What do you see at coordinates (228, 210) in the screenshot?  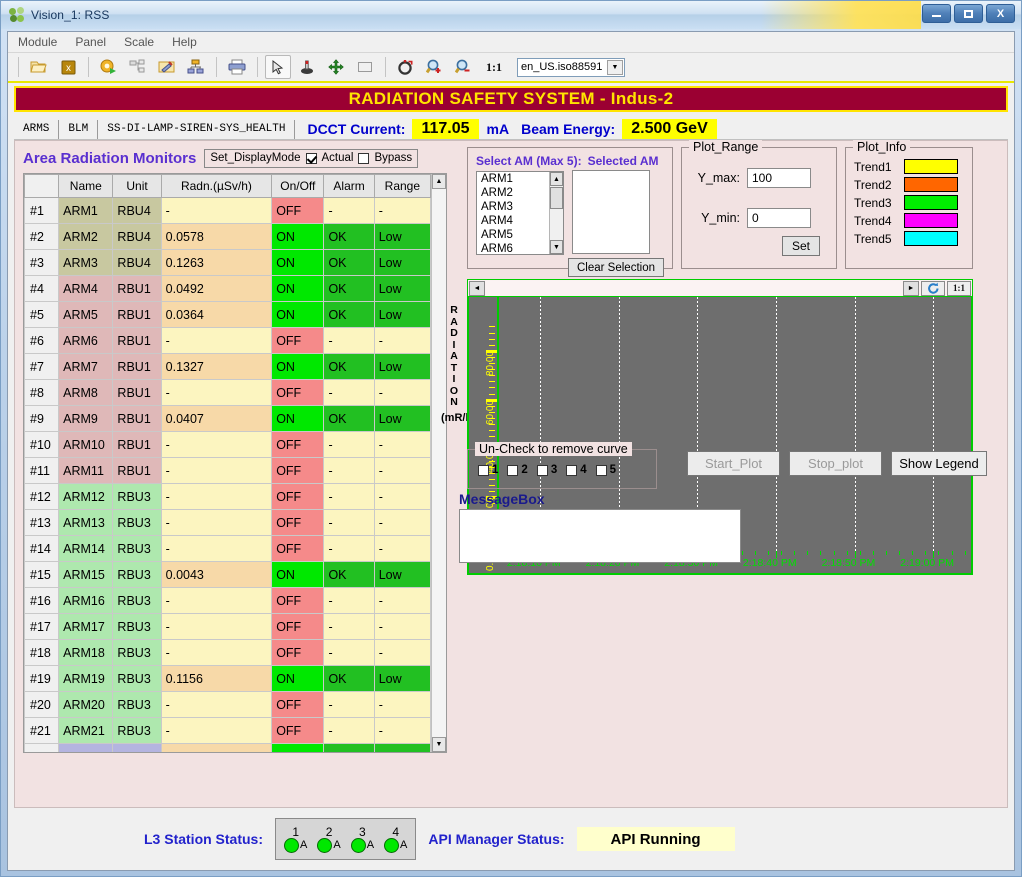 I see `table-row: #1 ARM1 RBU4- OFF - -` at bounding box center [228, 210].